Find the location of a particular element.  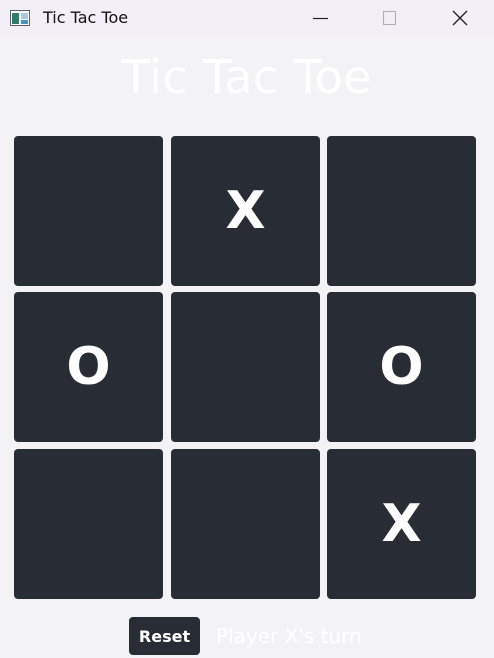

close-button is located at coordinates (460, 18).